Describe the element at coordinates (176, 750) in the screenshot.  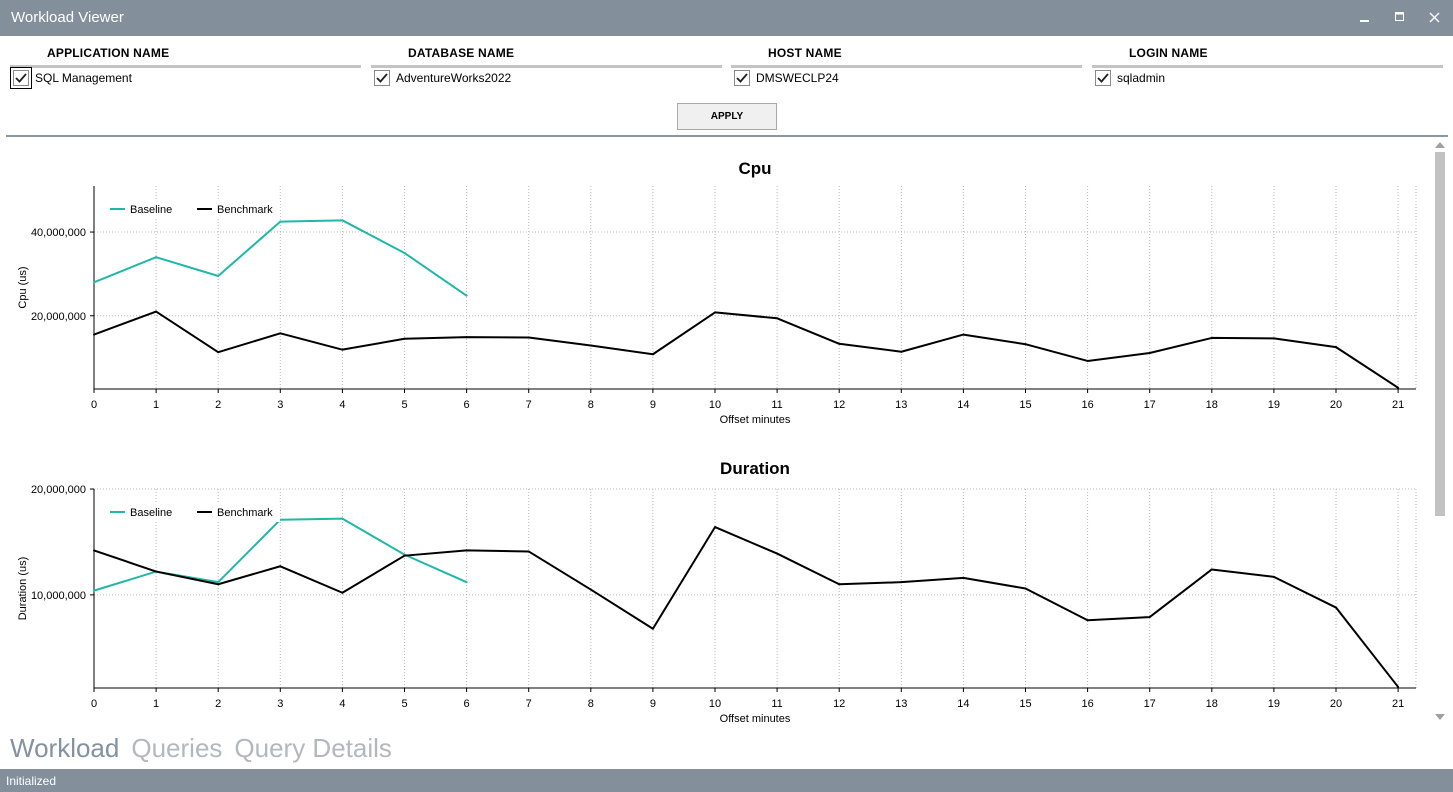
I see `tab-queries: Queries` at that location.